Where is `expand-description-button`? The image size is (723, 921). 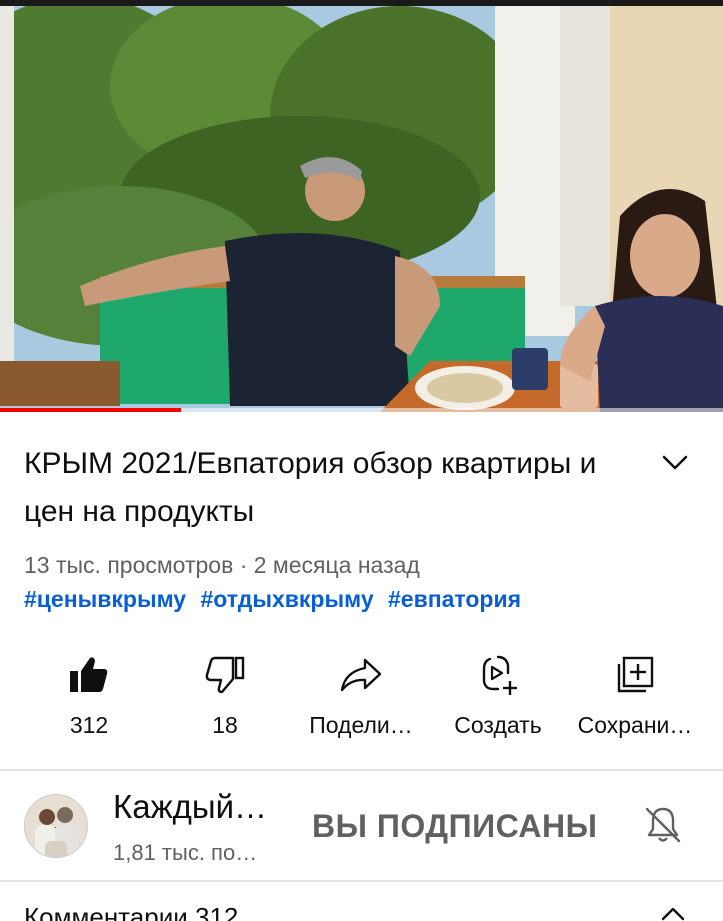 expand-description-button is located at coordinates (675, 463).